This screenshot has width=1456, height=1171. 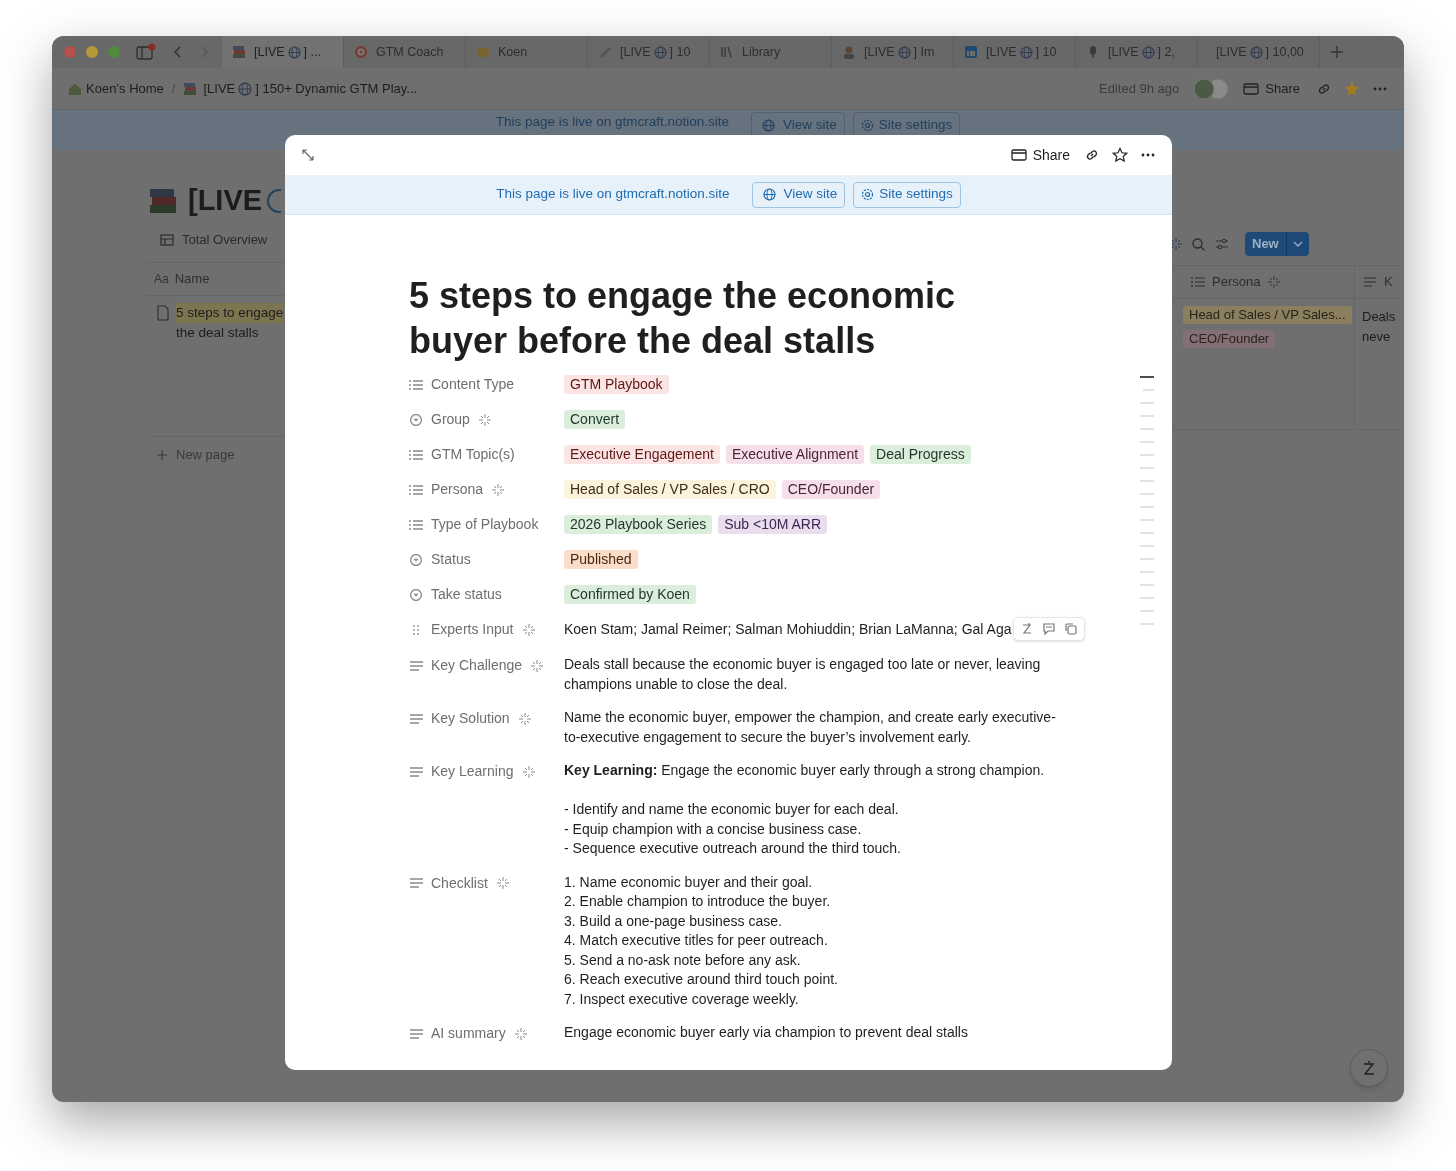 I want to click on tag: Convert, so click(x=595, y=419).